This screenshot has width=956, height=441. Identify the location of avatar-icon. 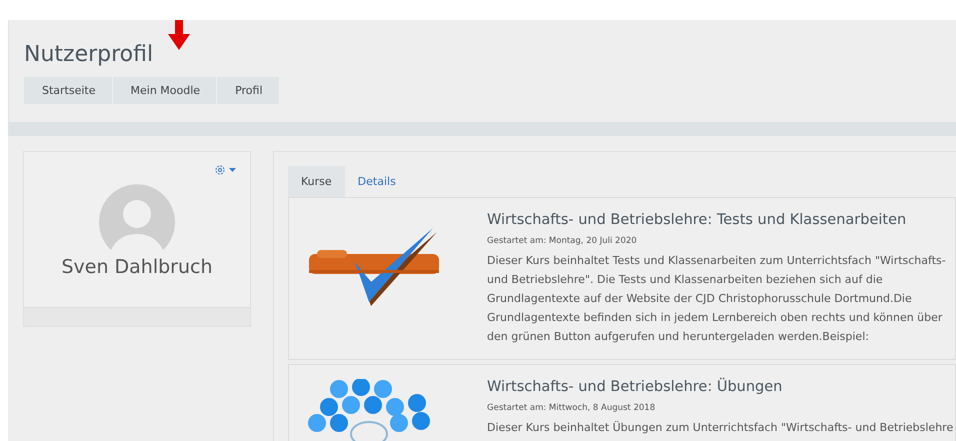
(137, 217).